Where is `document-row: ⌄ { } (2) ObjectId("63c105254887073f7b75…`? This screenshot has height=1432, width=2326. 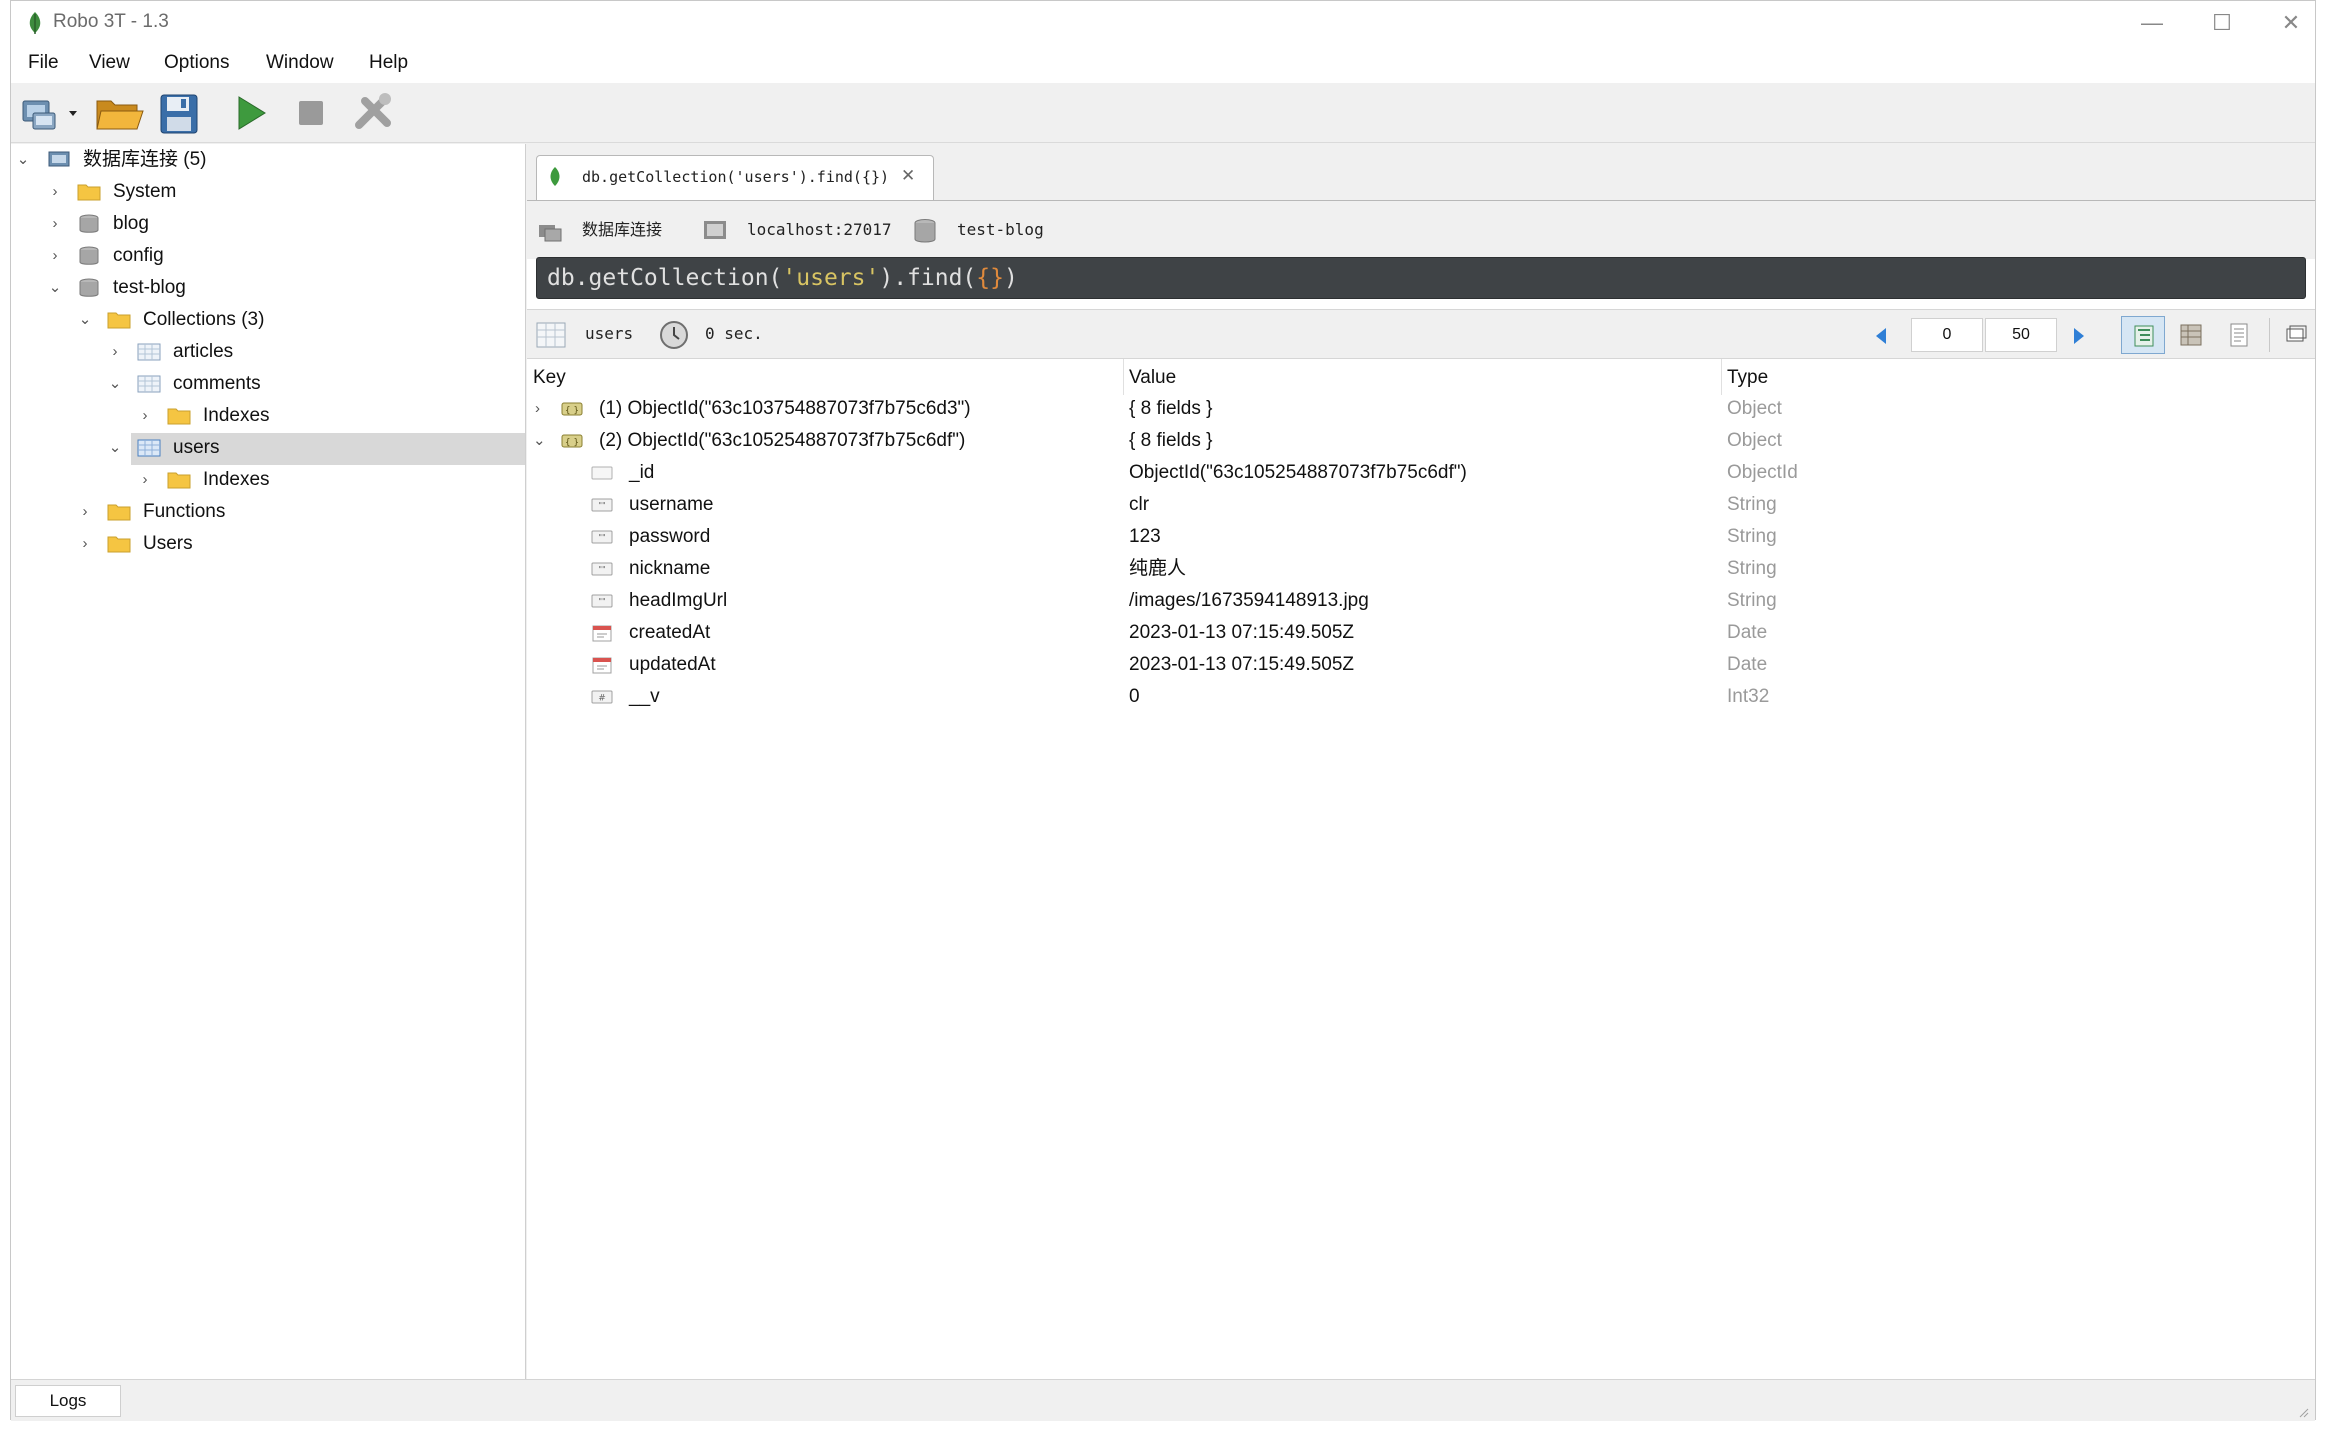 document-row: ⌄ { } (2) ObjectId("63c105254887073f7b75… is located at coordinates (1421, 441).